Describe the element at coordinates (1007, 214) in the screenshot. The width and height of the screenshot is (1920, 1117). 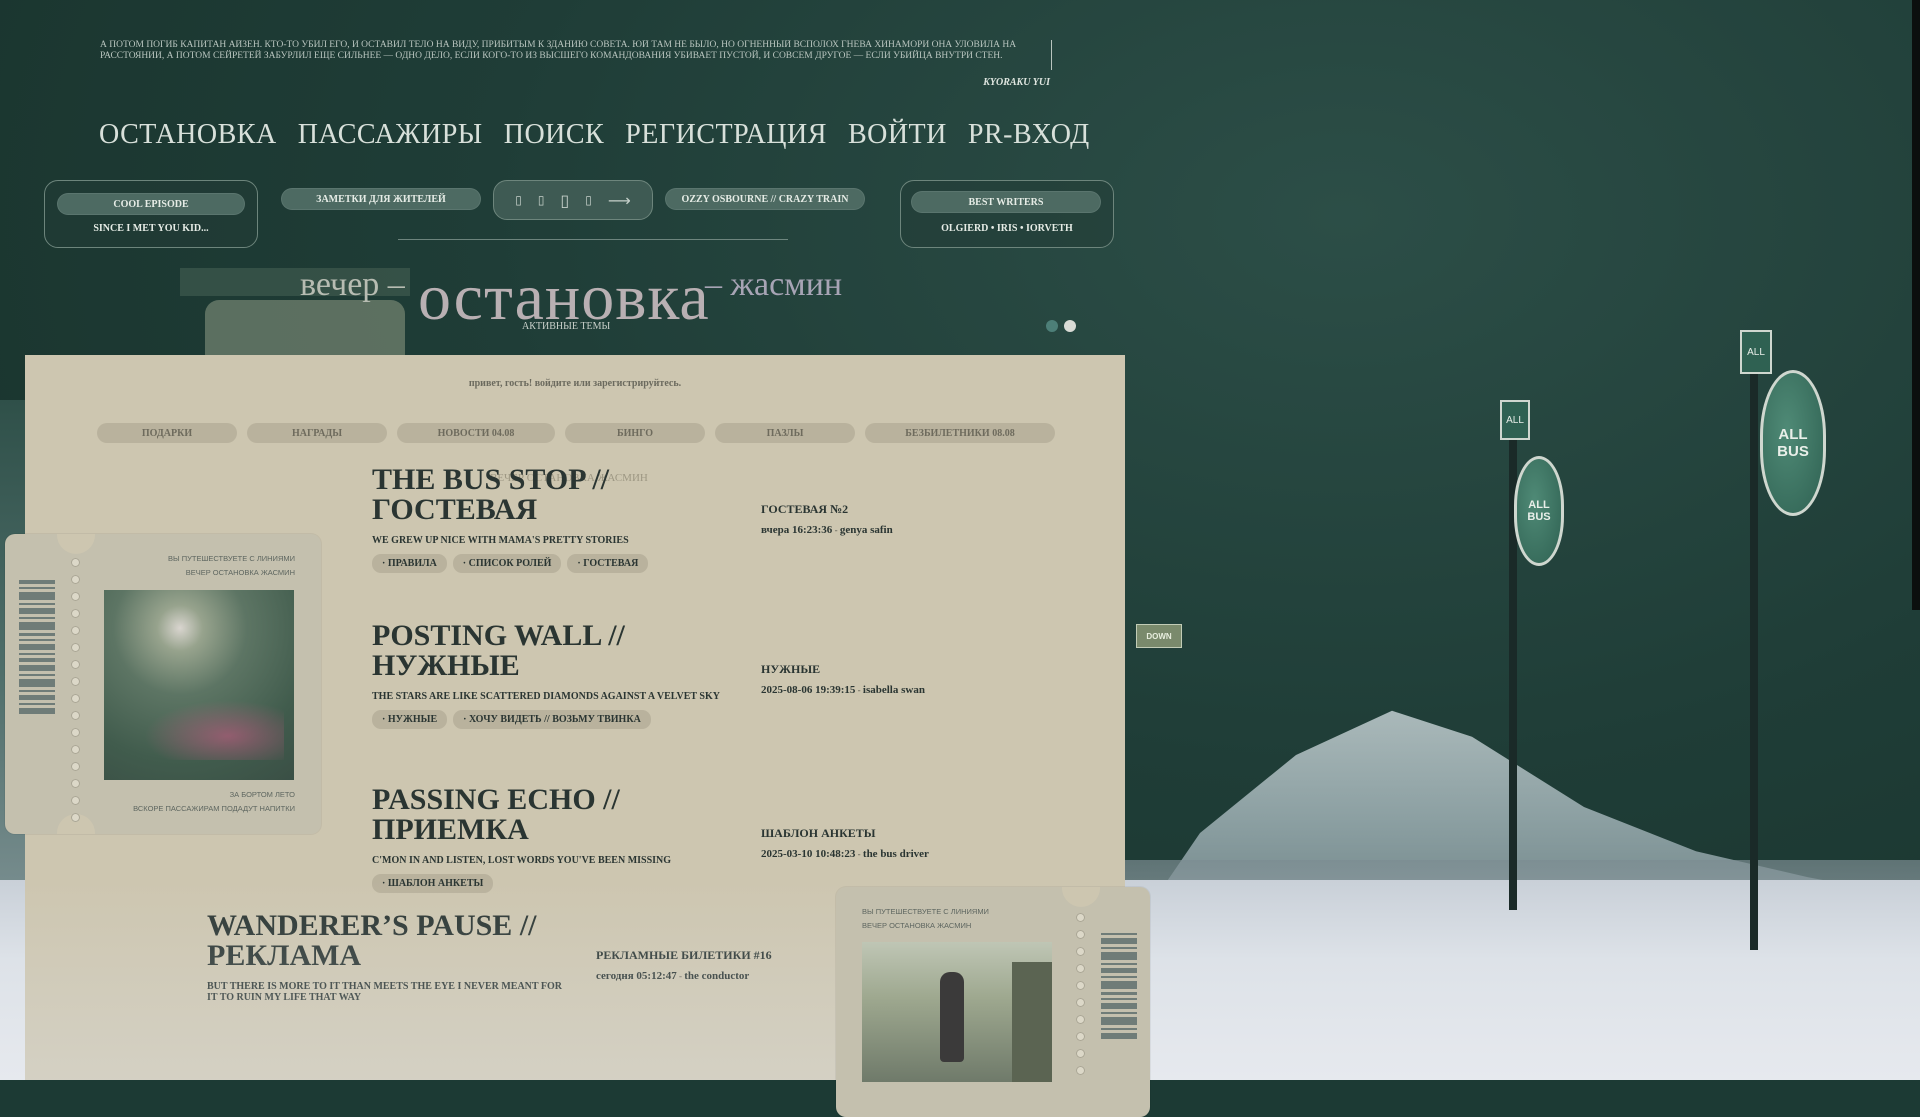
I see `best-writers-widget: BEST WRITERS OLGIERD • IRIS • IORVETH` at that location.